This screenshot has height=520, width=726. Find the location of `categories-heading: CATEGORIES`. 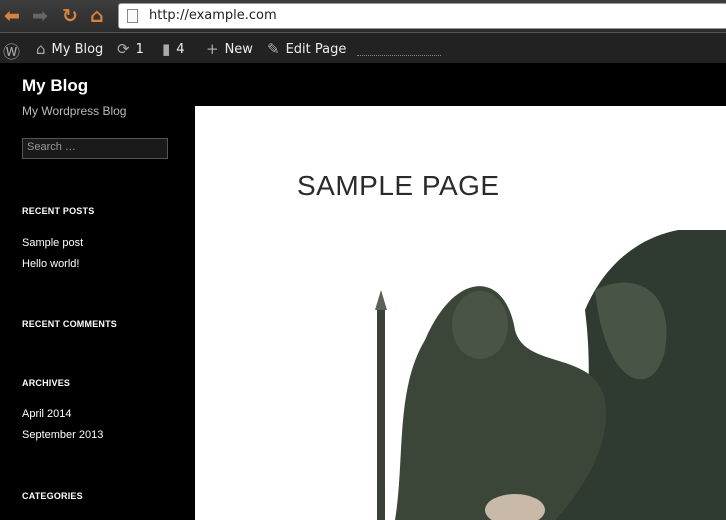

categories-heading: CATEGORIES is located at coordinates (52, 496).